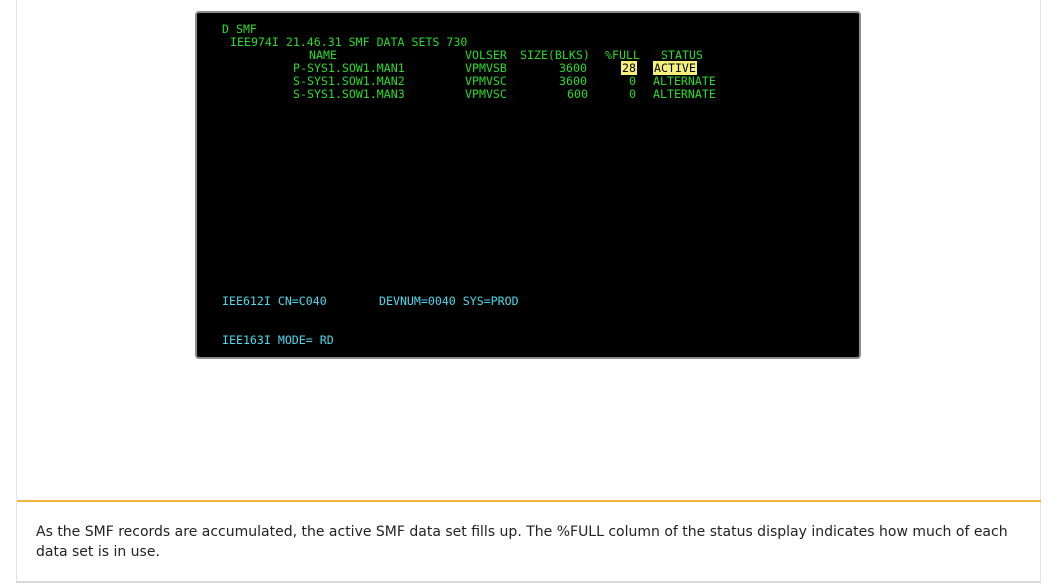 The height and width of the screenshot is (586, 1057). Describe the element at coordinates (684, 94) in the screenshot. I see `row-status: ALTERNATE` at that location.